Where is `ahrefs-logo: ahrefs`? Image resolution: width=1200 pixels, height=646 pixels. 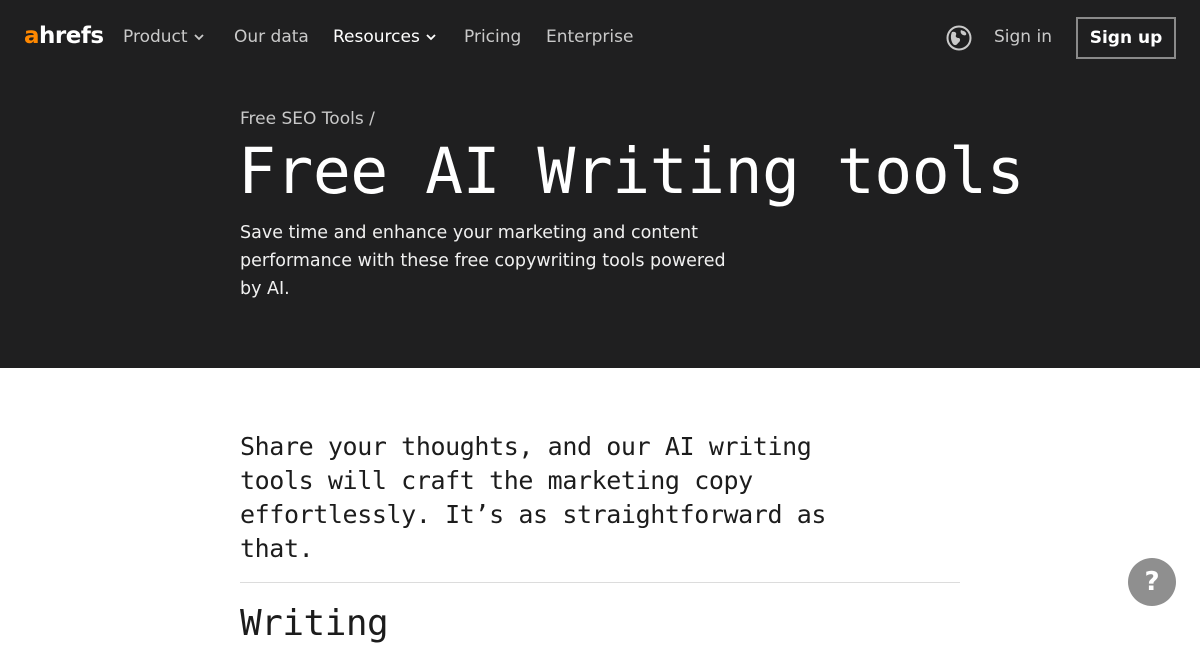
ahrefs-logo: ahrefs is located at coordinates (64, 36).